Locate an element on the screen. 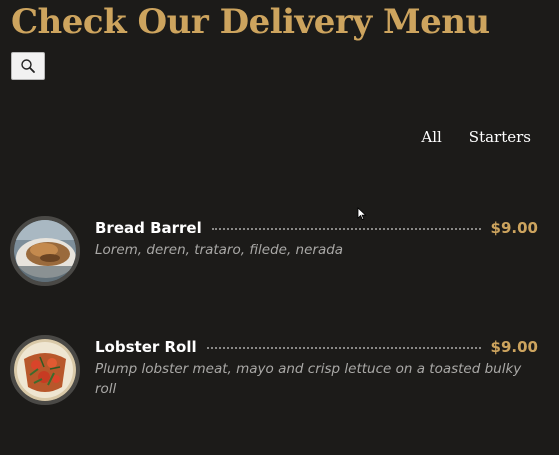 This screenshot has height=455, width=559. filter-tab-starters: Starters is located at coordinates (500, 137).